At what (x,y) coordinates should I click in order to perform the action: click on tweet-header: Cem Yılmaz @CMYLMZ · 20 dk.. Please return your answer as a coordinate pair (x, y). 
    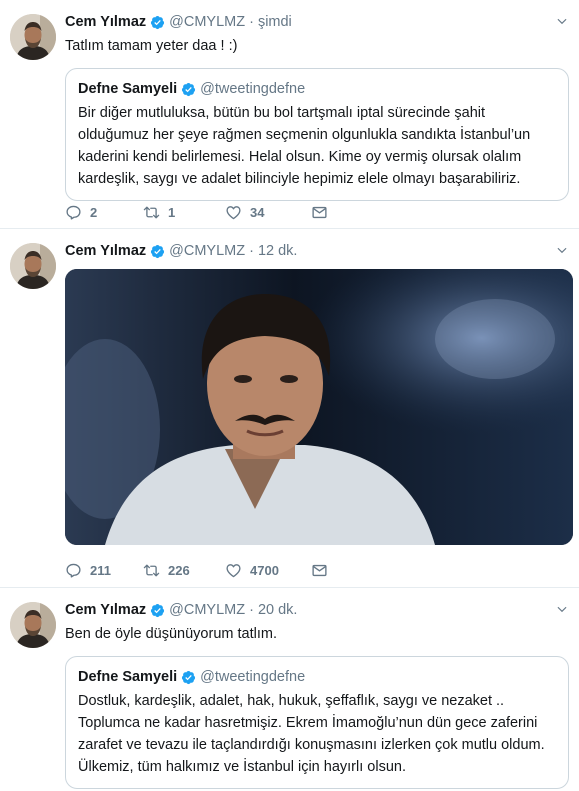
    Looking at the image, I should click on (317, 610).